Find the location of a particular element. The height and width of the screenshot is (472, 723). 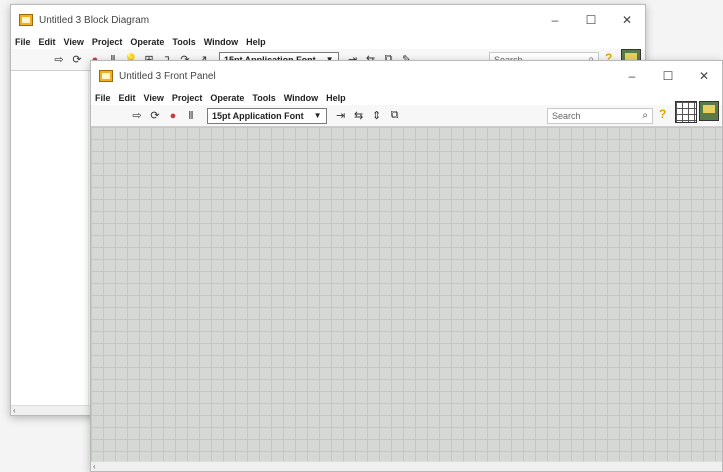

vi-icon is located at coordinates (709, 111).